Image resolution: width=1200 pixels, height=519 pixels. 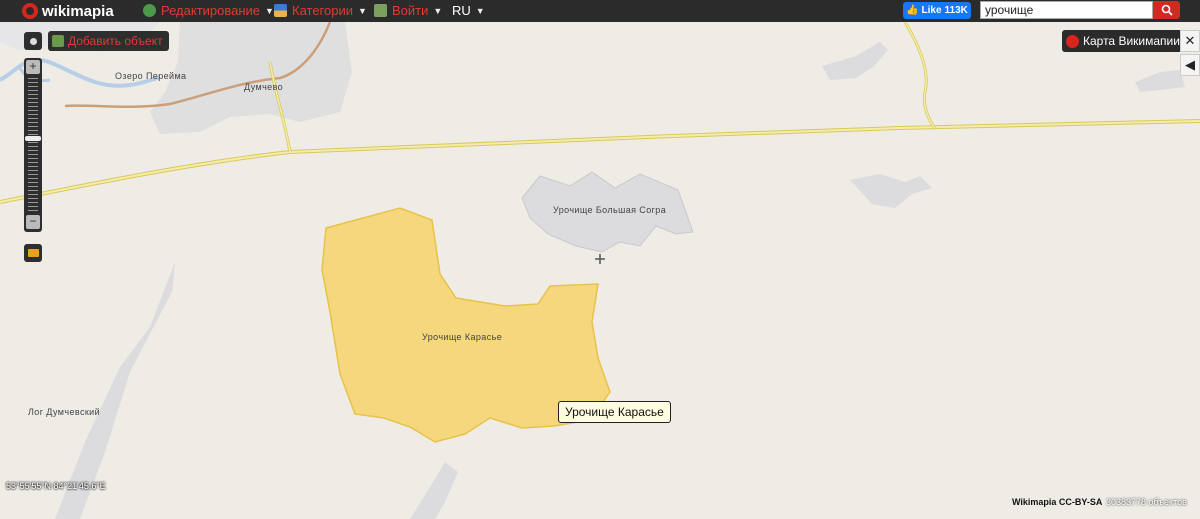 What do you see at coordinates (614, 412) in the screenshot?
I see `object-tooltip: Урочище Карасье` at bounding box center [614, 412].